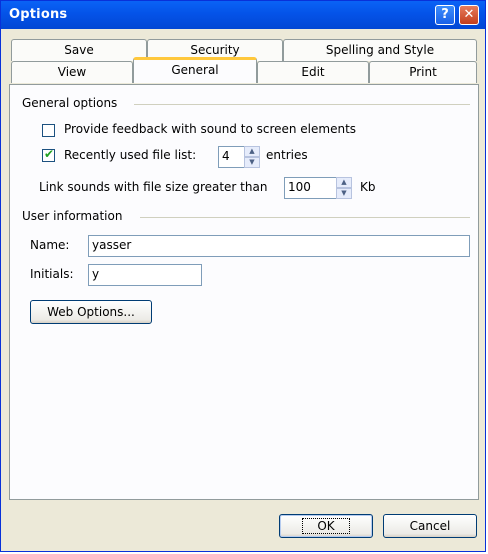  What do you see at coordinates (313, 72) in the screenshot?
I see `tab-edit: Edit` at bounding box center [313, 72].